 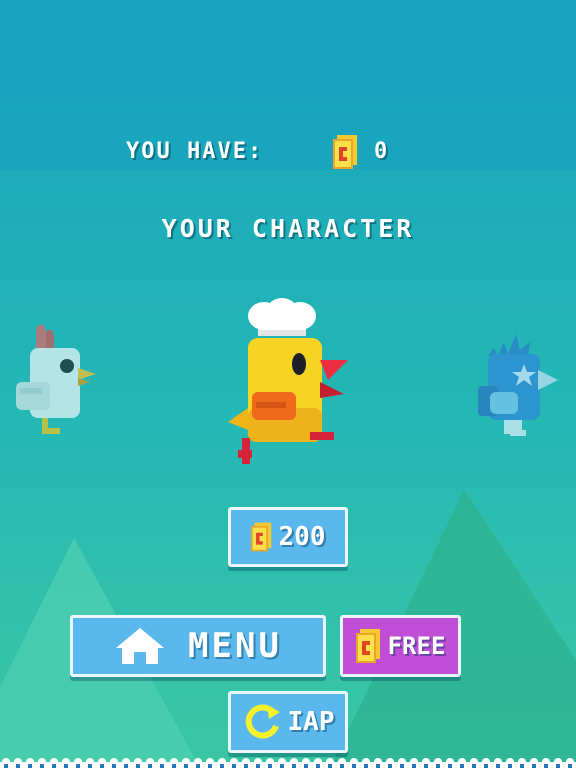 I want to click on free-coins-button: FREE, so click(x=400, y=646).